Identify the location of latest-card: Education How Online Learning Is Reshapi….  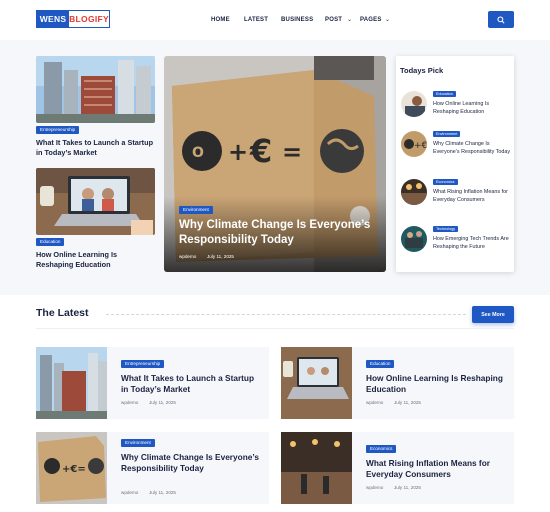
(397, 383).